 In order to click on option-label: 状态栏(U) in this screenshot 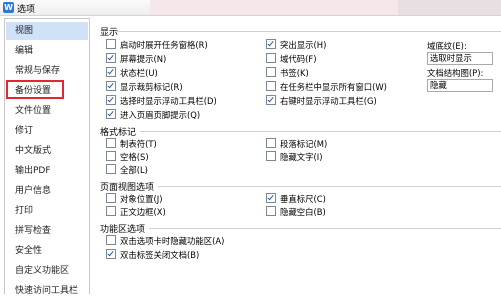, I will do `click(139, 73)`.